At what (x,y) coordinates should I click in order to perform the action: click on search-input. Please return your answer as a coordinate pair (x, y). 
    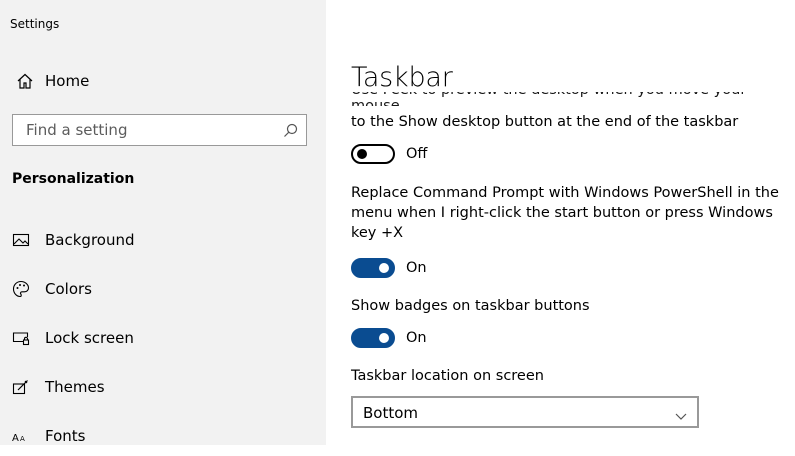
    Looking at the image, I should click on (144, 130).